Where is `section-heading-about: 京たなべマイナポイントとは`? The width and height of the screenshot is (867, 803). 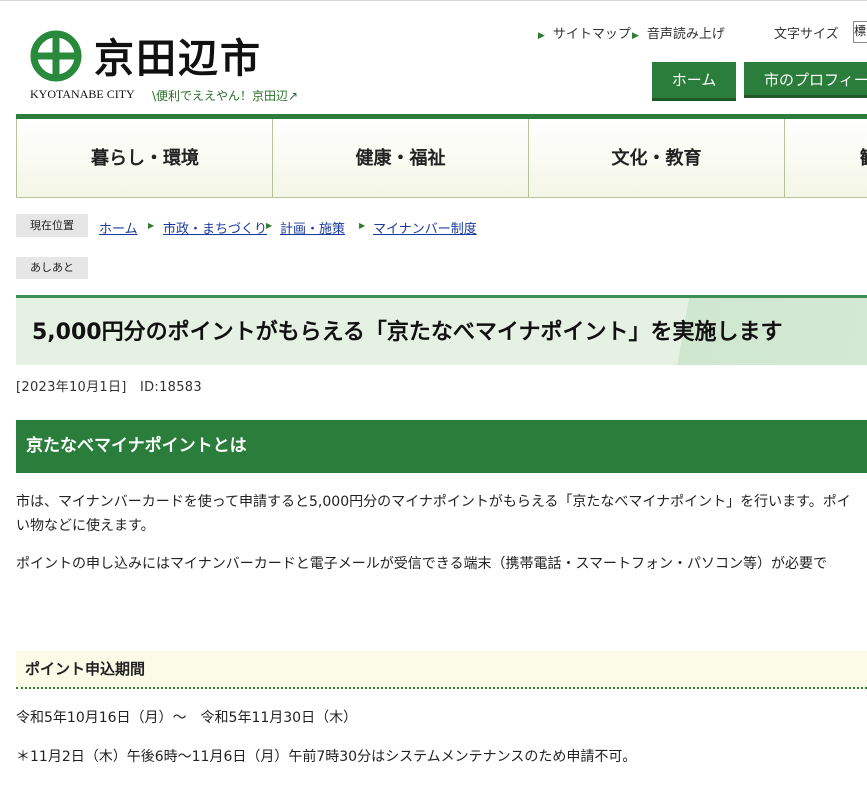 section-heading-about: 京たなべマイナポイントとは is located at coordinates (441, 446).